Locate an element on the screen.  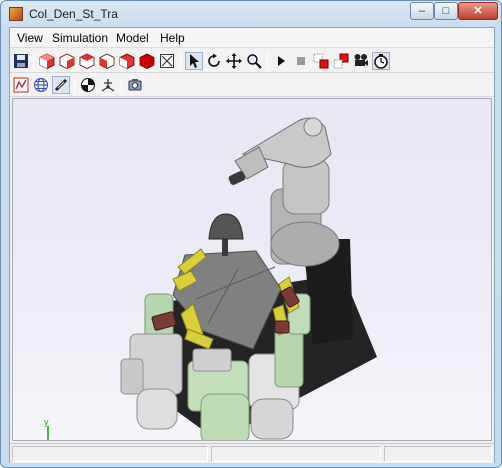
show-cg-button is located at coordinates (61, 85).